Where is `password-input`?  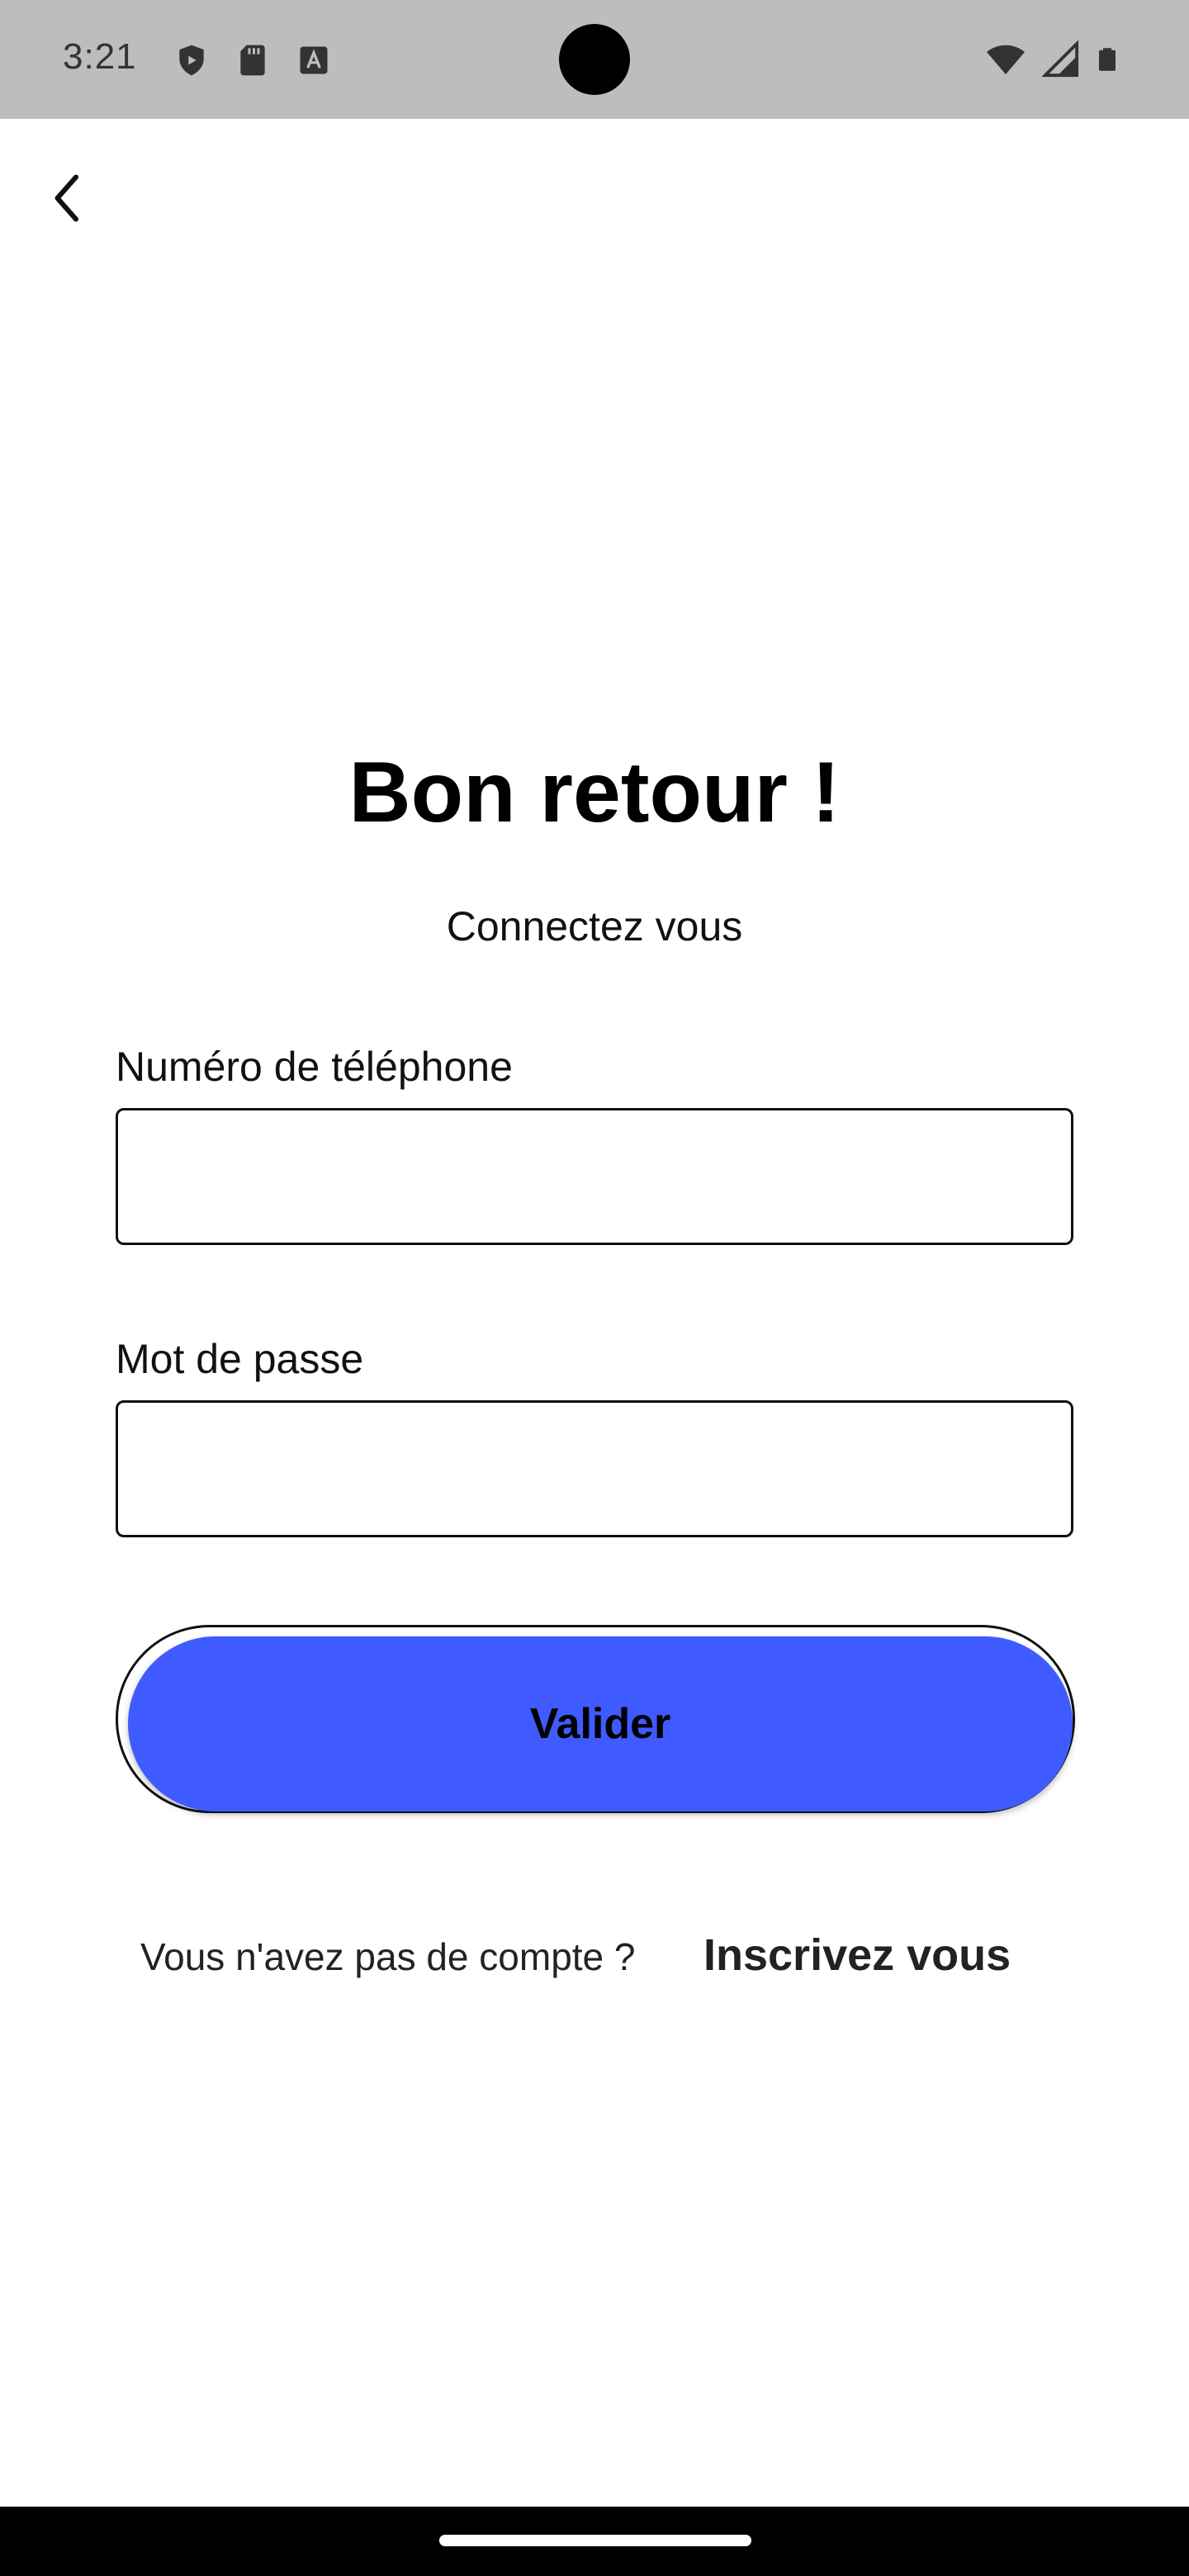
password-input is located at coordinates (594, 1468).